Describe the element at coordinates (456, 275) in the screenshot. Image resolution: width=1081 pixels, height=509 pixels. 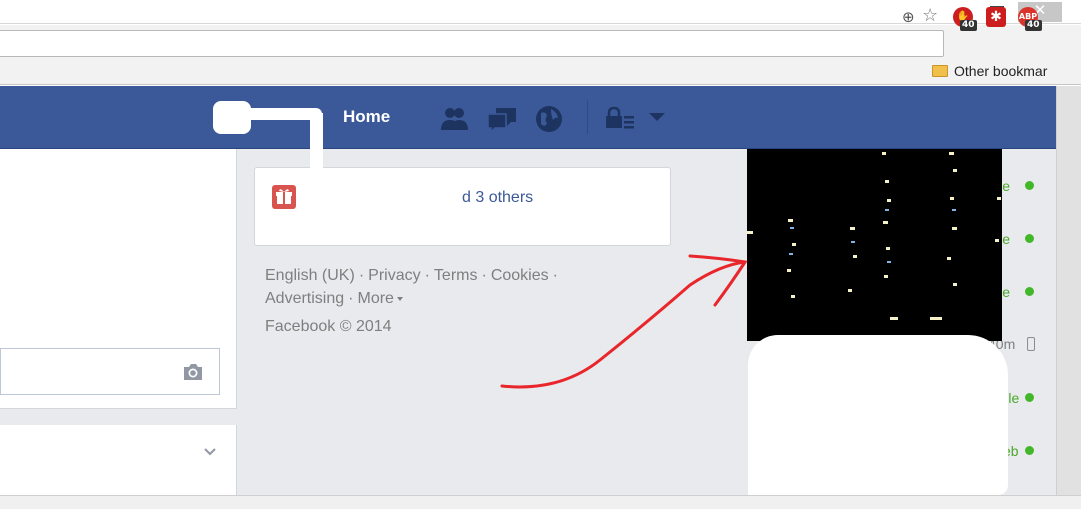
I see `footer-link-terms: Terms` at that location.